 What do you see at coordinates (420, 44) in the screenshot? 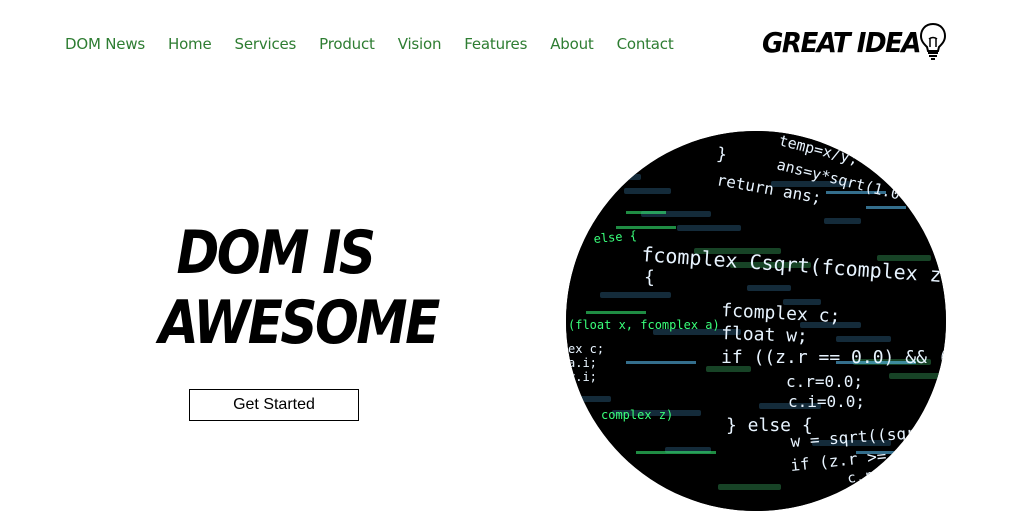
I see `nav-link-vision: Vision` at bounding box center [420, 44].